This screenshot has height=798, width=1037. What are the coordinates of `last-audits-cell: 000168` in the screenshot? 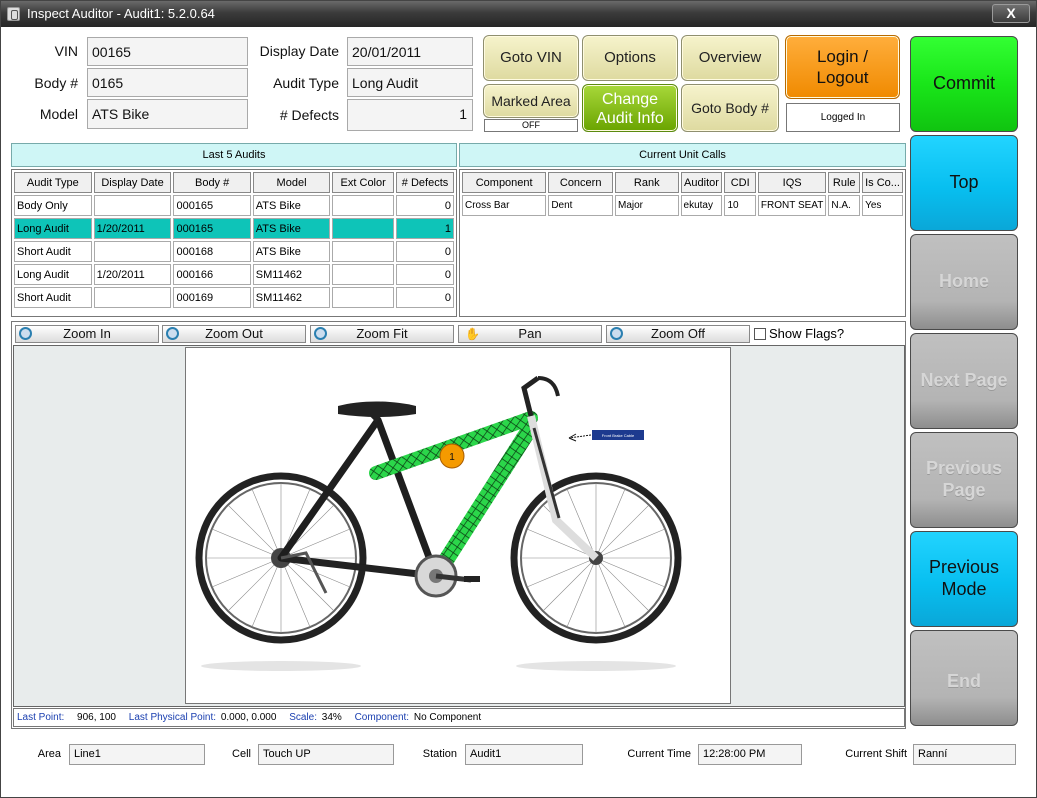 It's located at (212, 251).